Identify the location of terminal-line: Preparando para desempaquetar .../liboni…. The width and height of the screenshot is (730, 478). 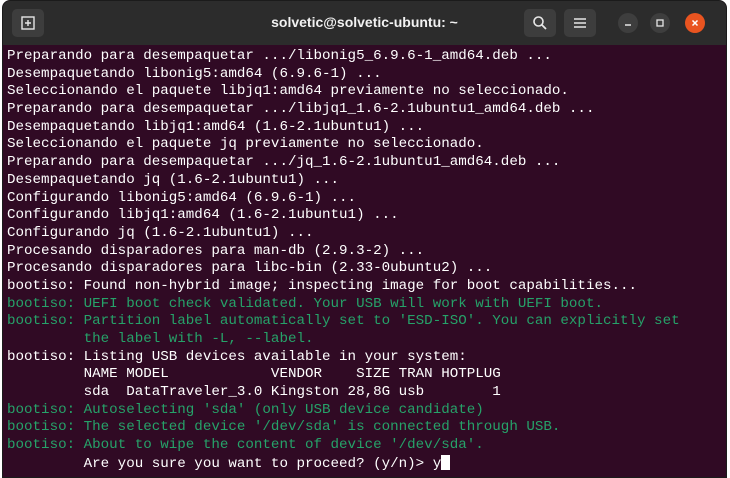
(279, 56).